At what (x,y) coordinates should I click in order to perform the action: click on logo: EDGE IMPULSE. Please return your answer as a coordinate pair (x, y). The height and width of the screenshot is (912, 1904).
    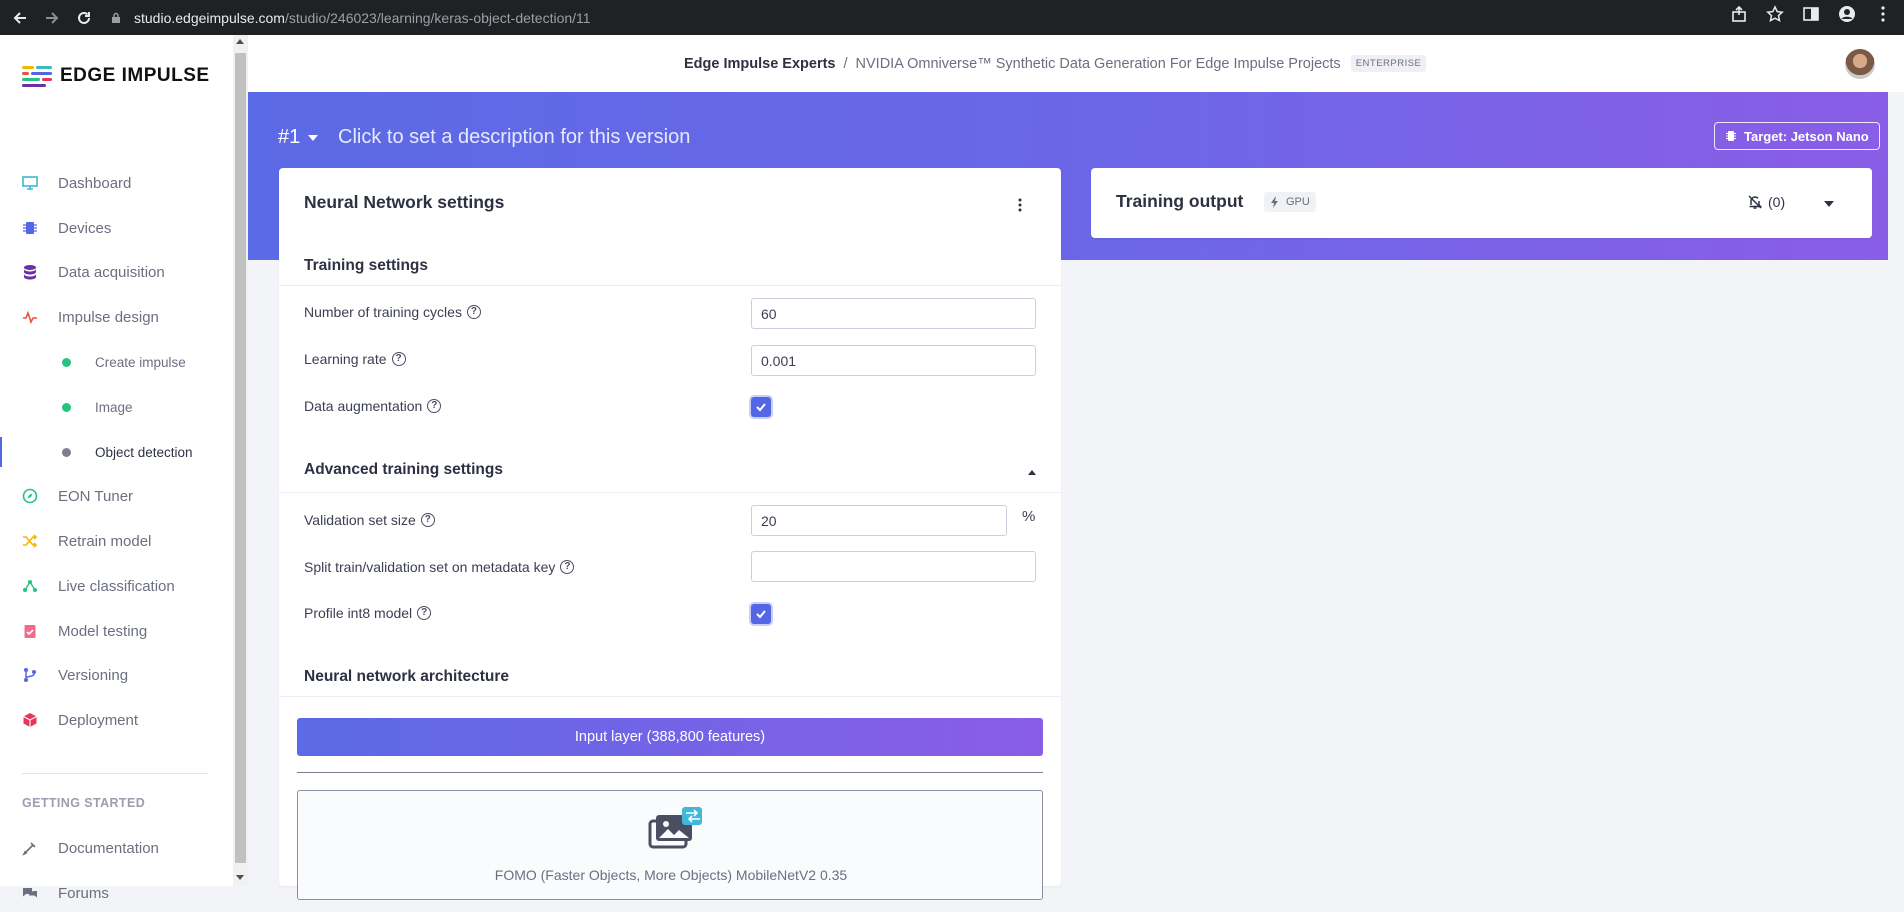
    Looking at the image, I should click on (116, 76).